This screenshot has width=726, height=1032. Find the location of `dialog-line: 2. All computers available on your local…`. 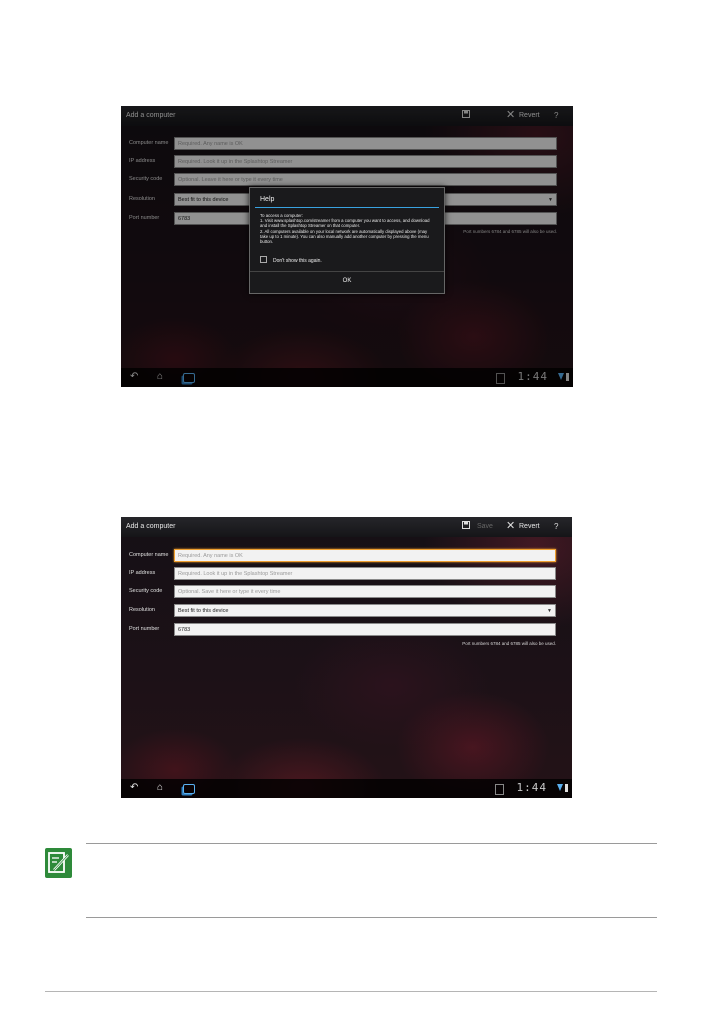

dialog-line: 2. All computers available on your local… is located at coordinates (344, 236).